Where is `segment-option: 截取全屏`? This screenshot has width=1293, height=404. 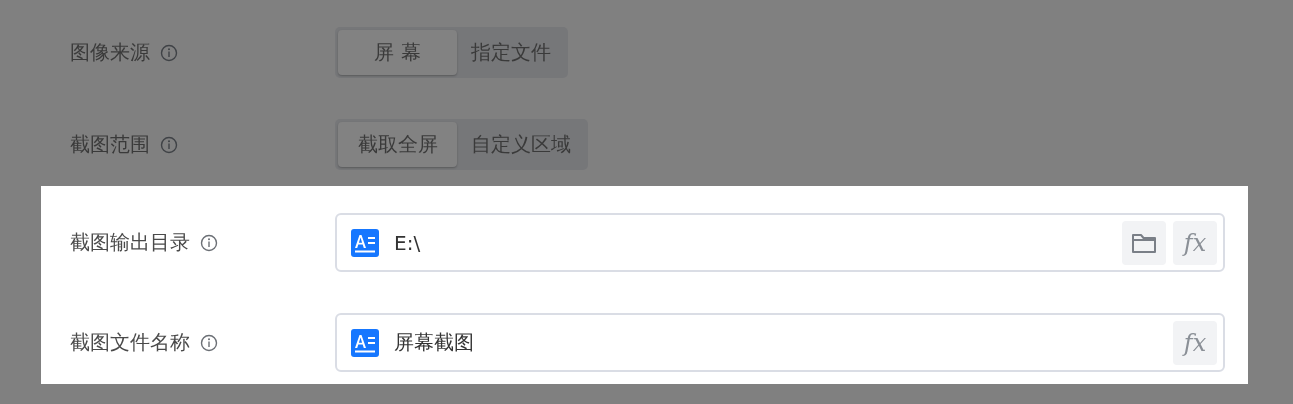
segment-option: 截取全屏 is located at coordinates (397, 144).